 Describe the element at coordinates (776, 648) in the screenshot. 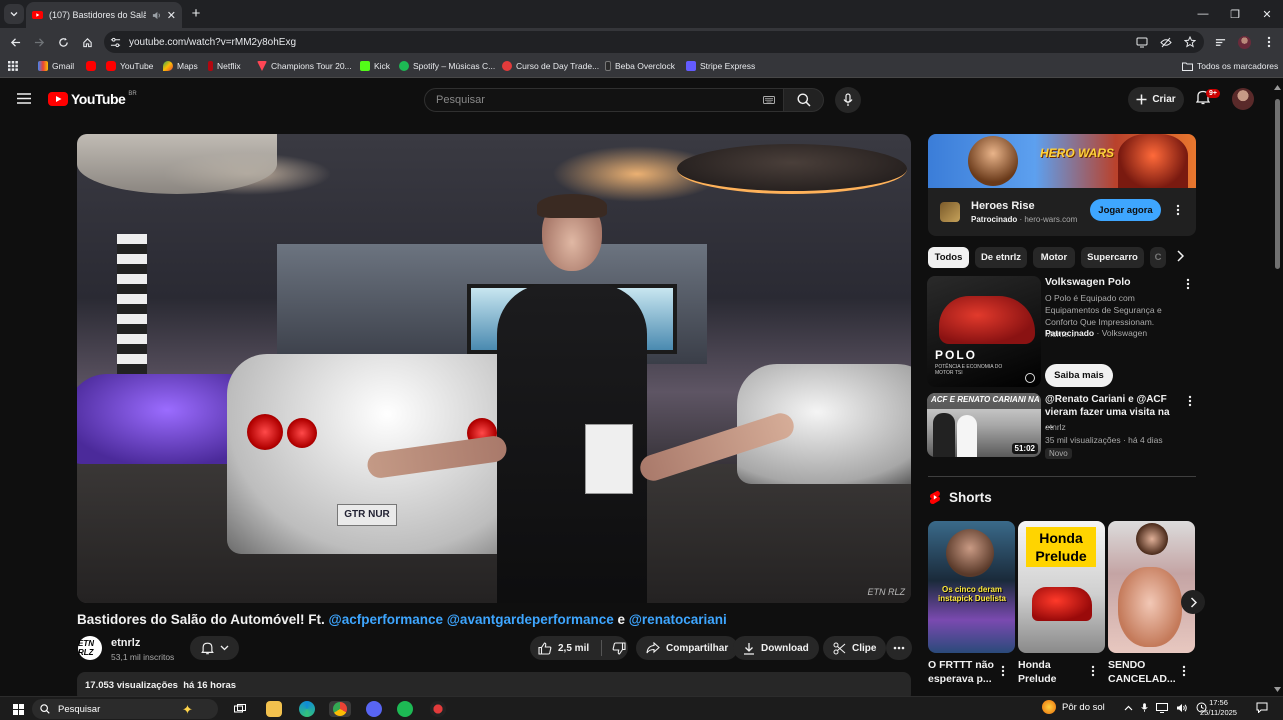

I see `download-button: Download` at that location.